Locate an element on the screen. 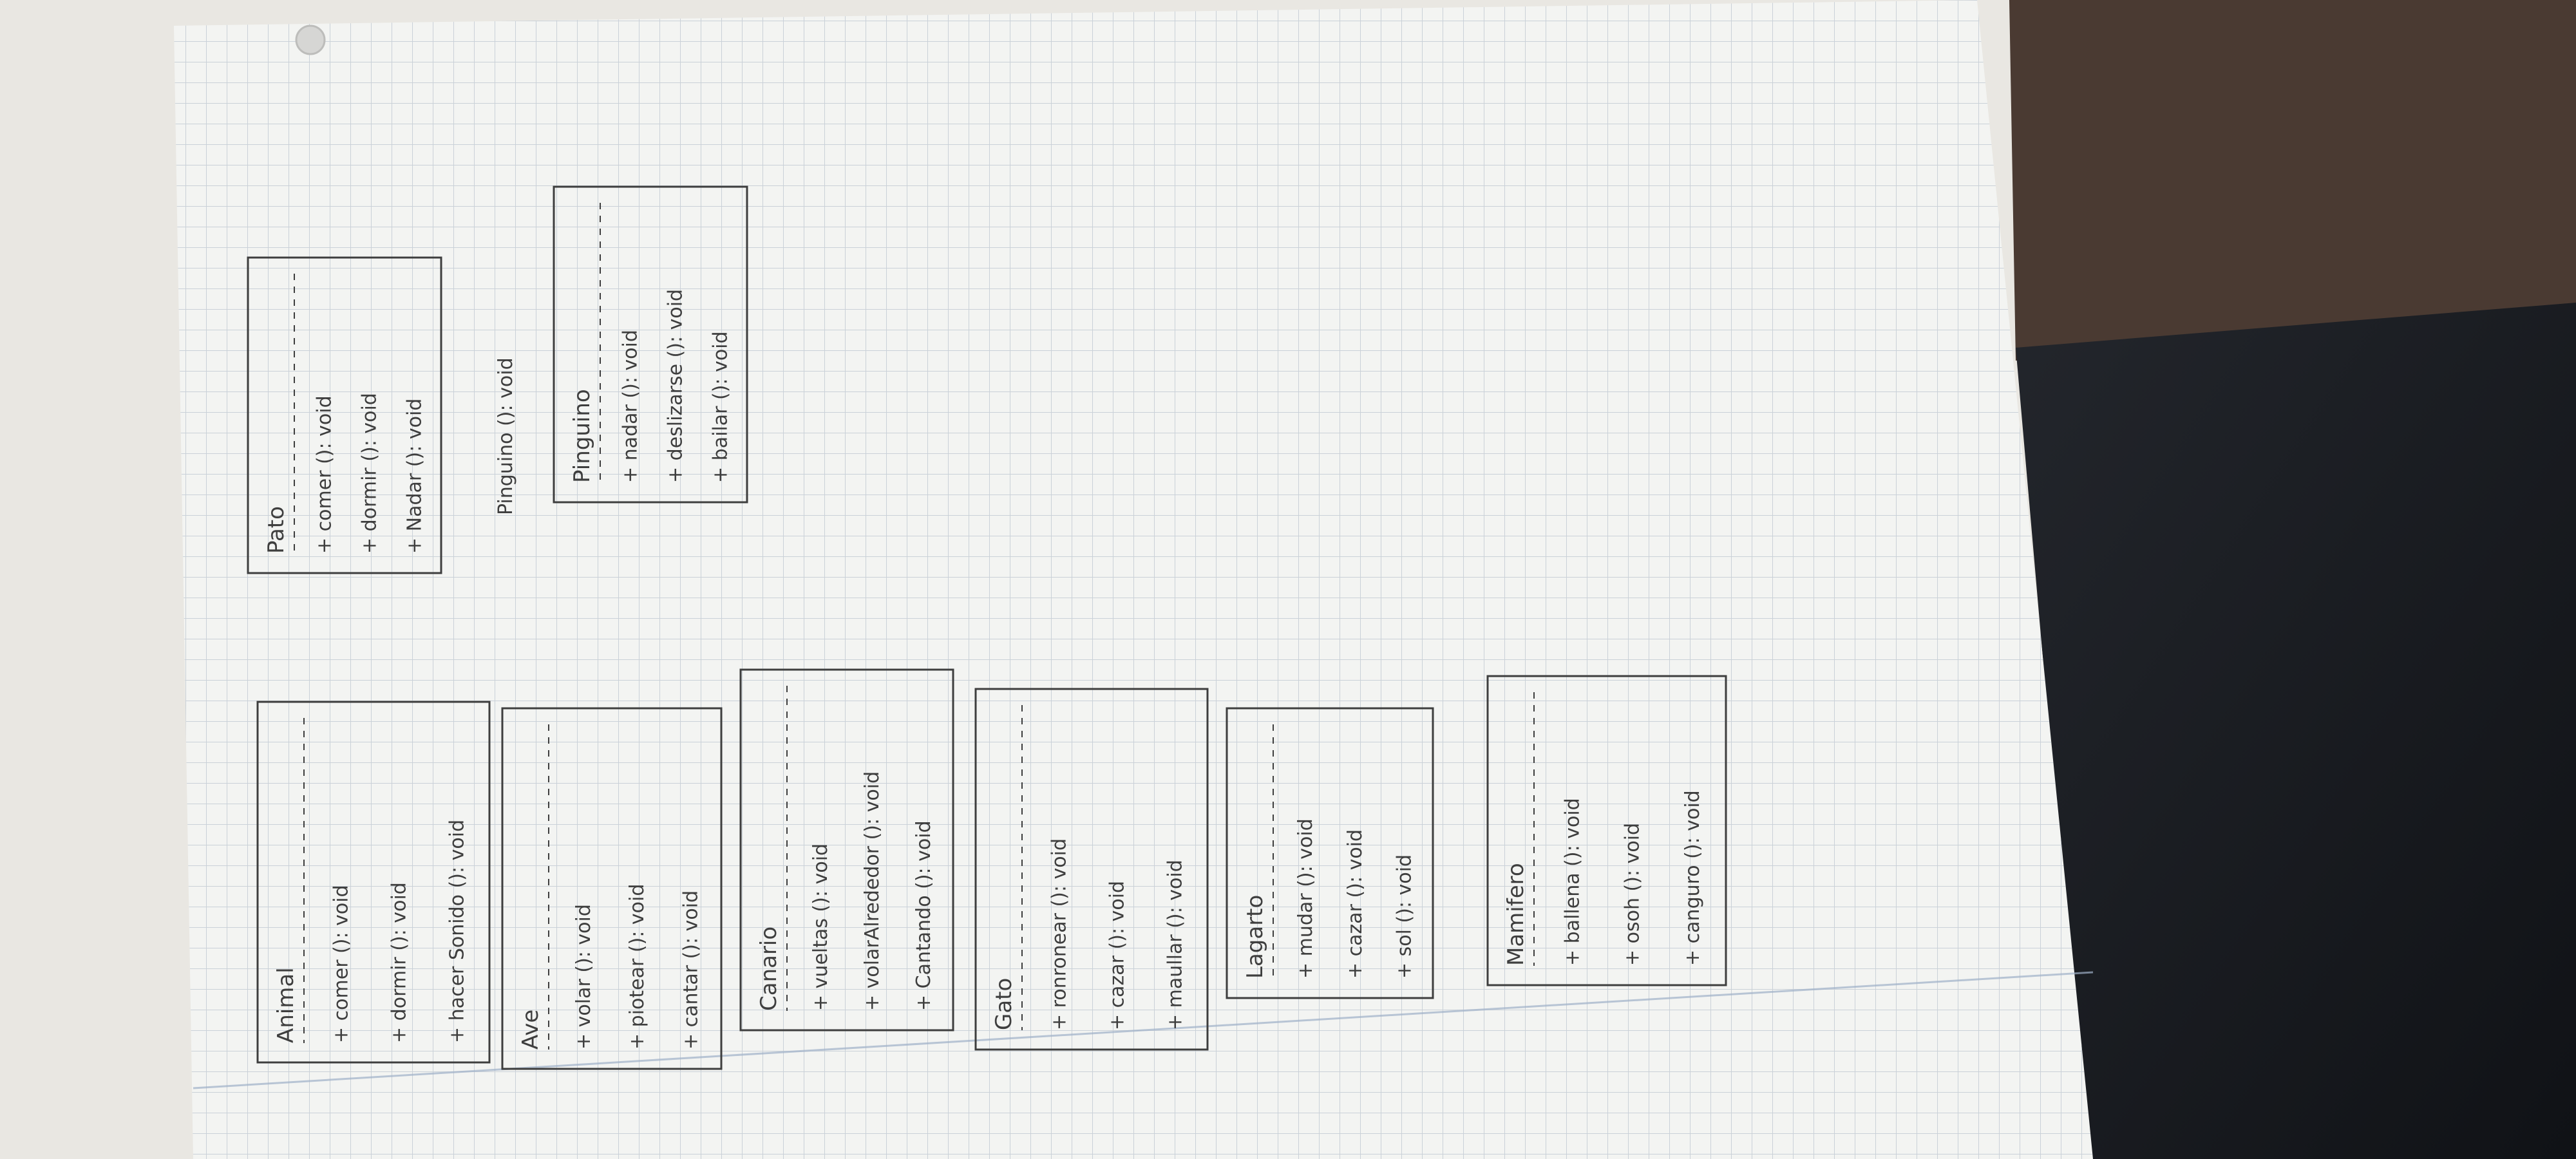  method-label: + ballena (): void is located at coordinates (1572, 882).